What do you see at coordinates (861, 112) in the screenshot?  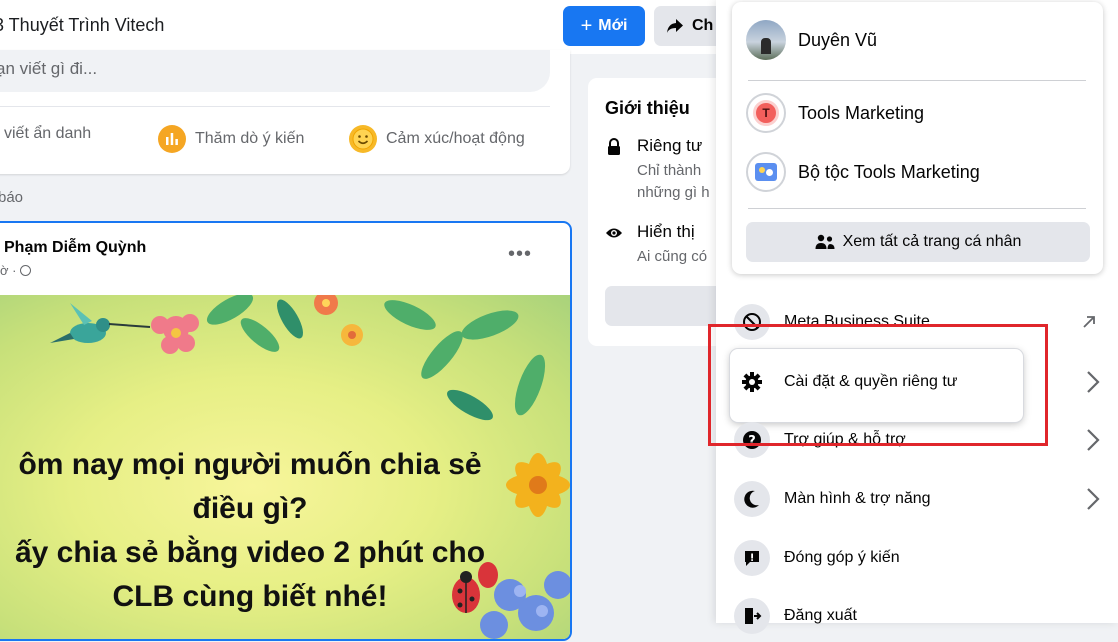 I see `profile-name-tools-marketing: Tools Marketing` at bounding box center [861, 112].